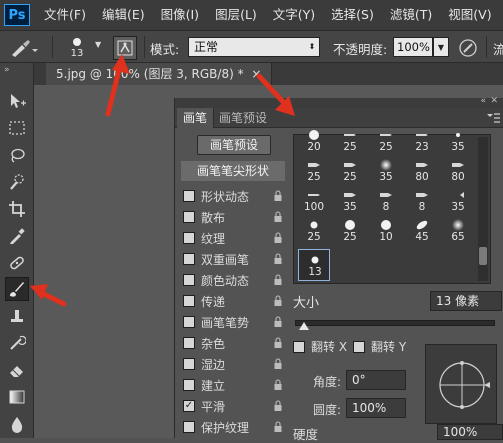 The width and height of the screenshot is (503, 443). What do you see at coordinates (23, 48) in the screenshot?
I see `brush-tool-preset-icon` at bounding box center [23, 48].